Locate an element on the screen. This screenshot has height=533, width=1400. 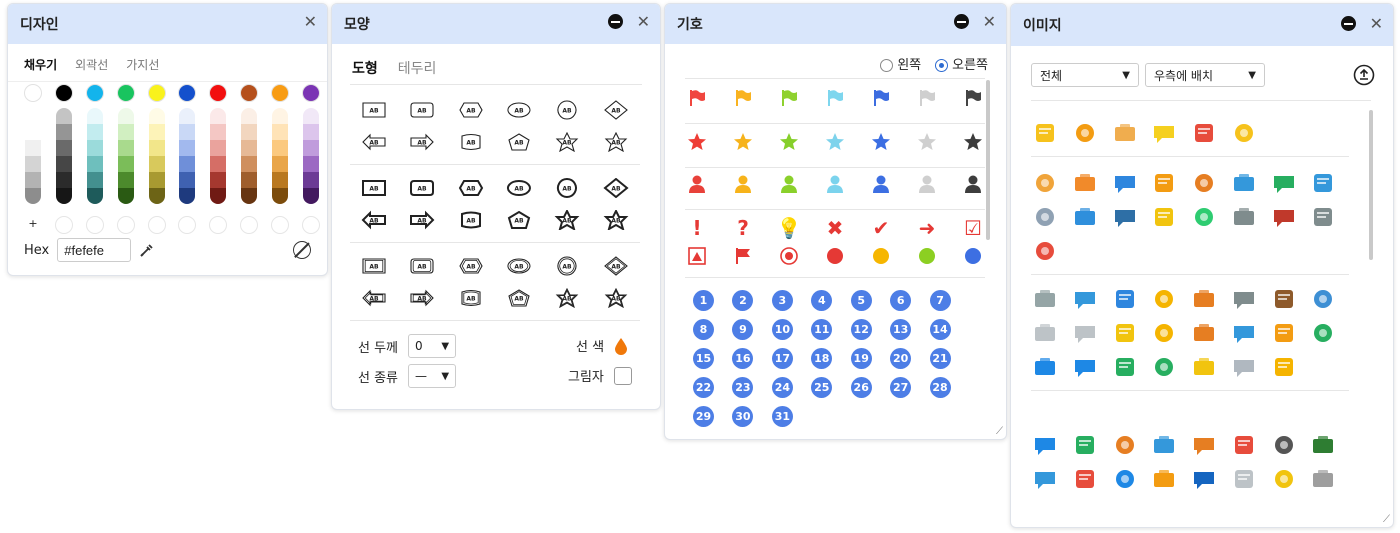
category-select: 전체 ▼ is located at coordinates (1085, 75).